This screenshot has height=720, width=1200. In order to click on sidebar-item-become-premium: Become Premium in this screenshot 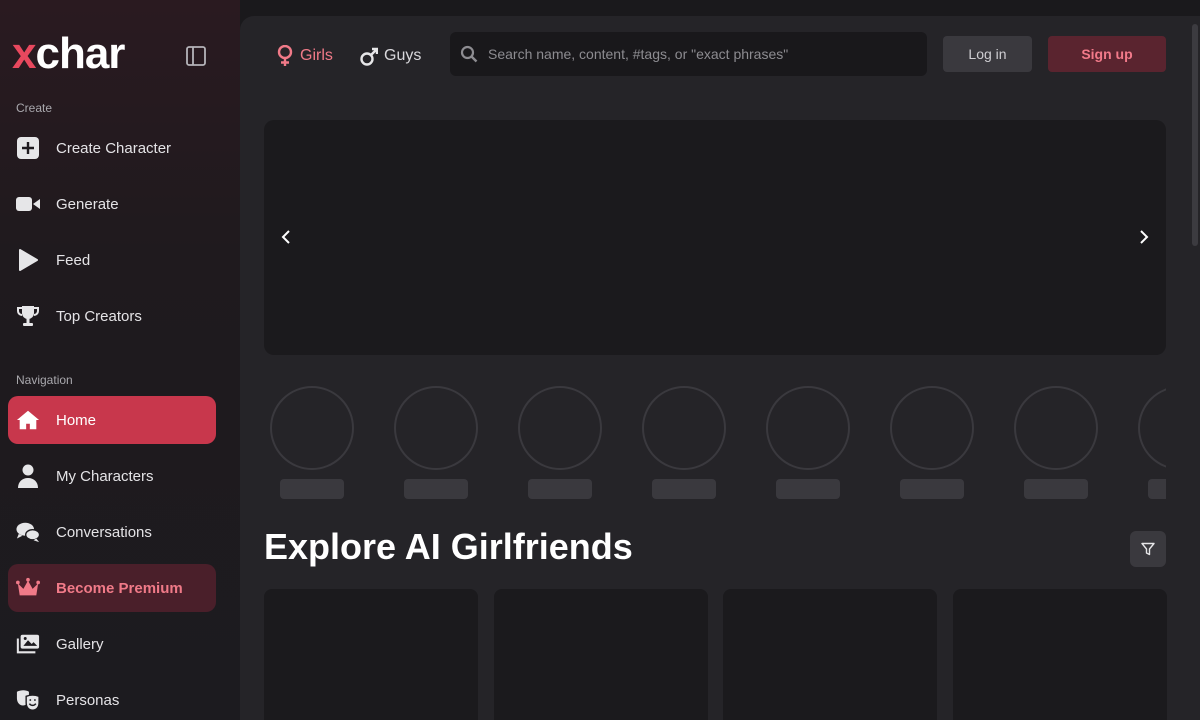, I will do `click(112, 588)`.